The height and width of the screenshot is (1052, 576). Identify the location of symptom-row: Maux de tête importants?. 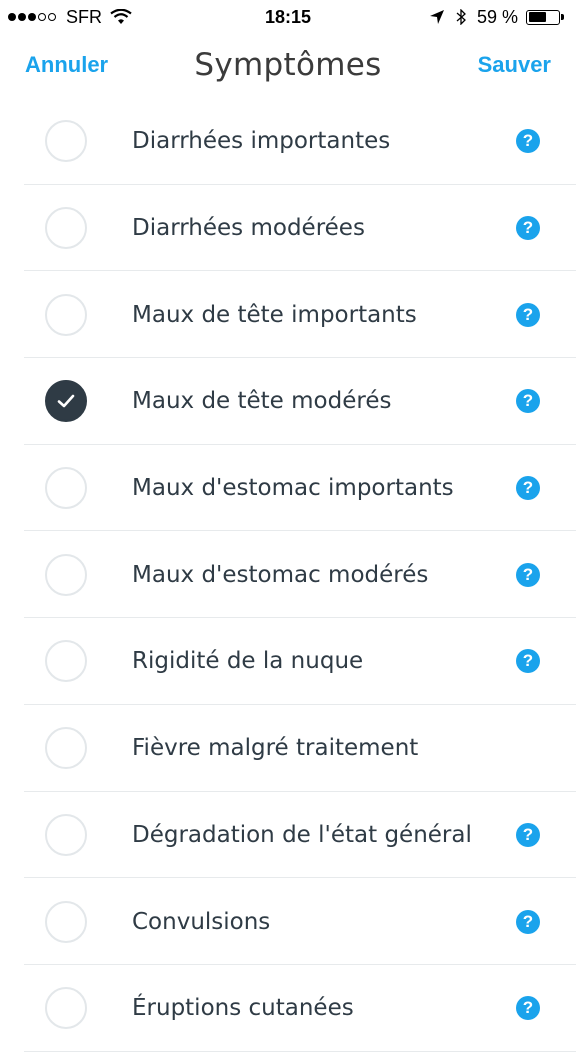
(288, 314).